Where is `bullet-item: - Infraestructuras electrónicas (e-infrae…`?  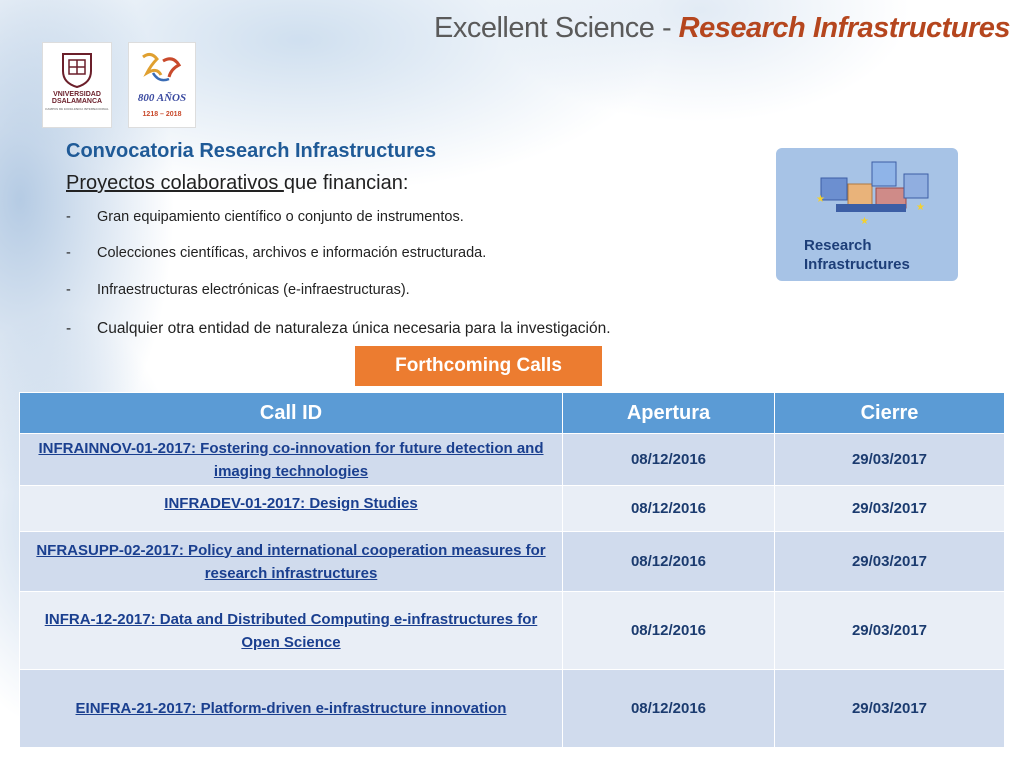
bullet-item: - Infraestructuras electrónicas (e-infrae… is located at coordinates (238, 290).